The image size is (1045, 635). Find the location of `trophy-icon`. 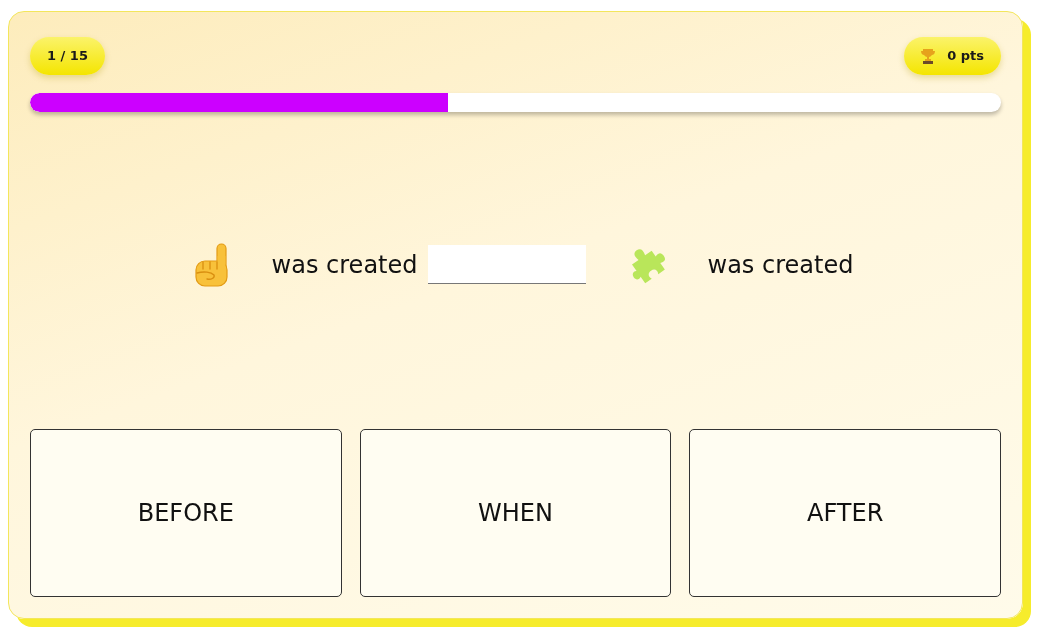

trophy-icon is located at coordinates (928, 56).